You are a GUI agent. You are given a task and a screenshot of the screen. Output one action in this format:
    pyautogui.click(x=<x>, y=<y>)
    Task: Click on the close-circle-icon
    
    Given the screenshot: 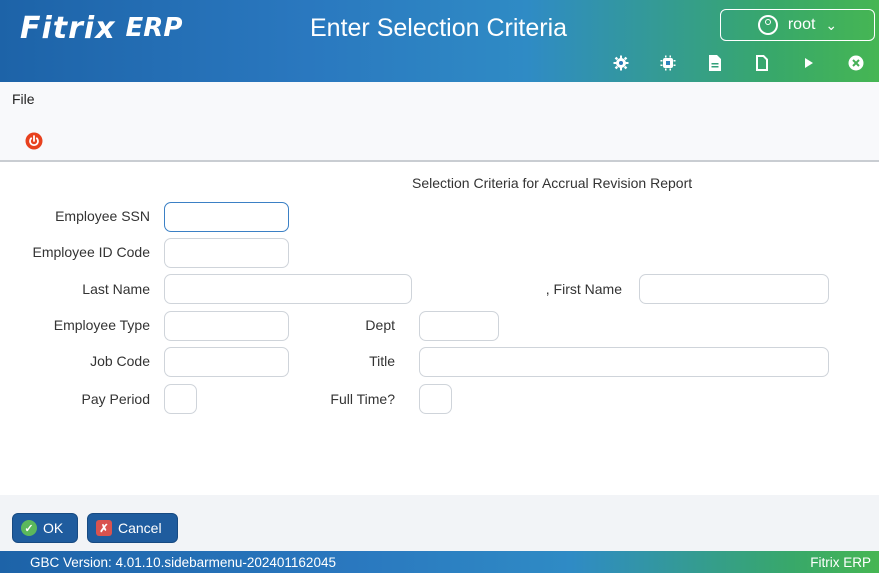 What is the action you would take?
    pyautogui.click(x=856, y=63)
    